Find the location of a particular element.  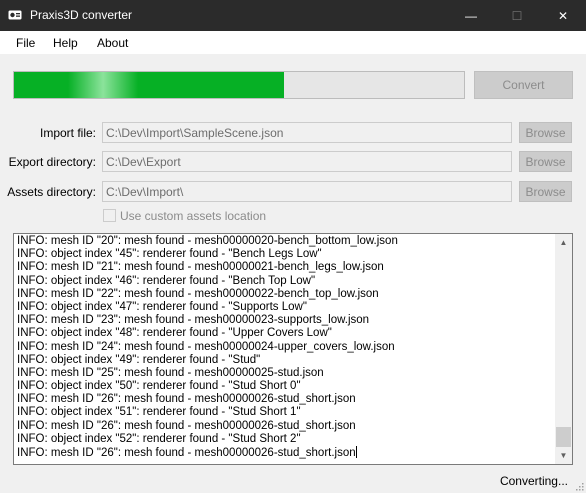

menu-help: Help is located at coordinates (65, 43).